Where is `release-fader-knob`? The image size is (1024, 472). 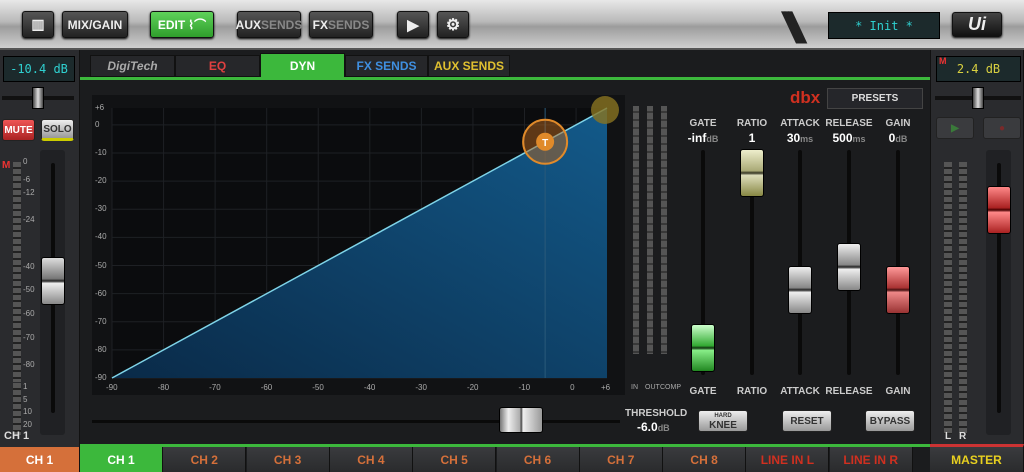 release-fader-knob is located at coordinates (849, 267).